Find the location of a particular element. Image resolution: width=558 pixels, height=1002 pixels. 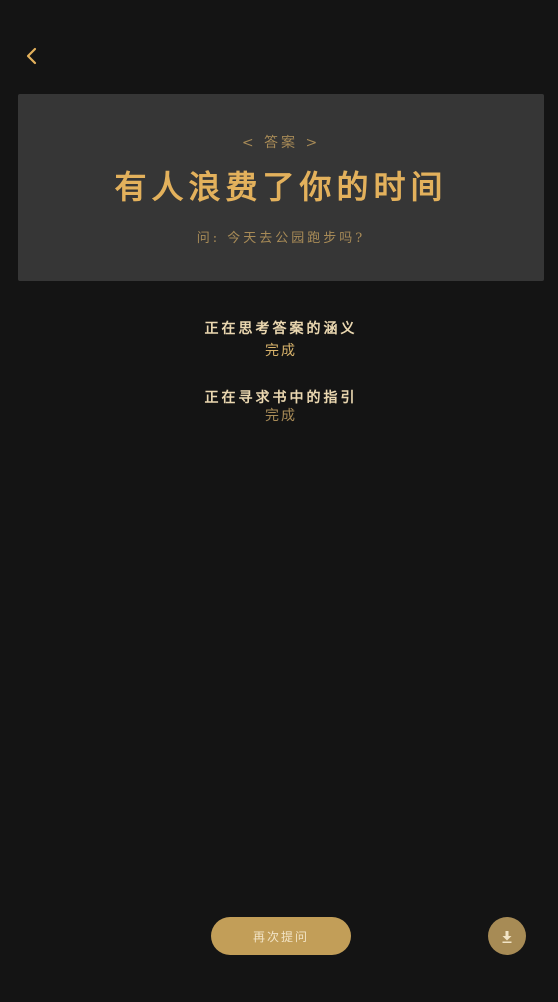

answer-text: 有人浪费了你的时间 is located at coordinates (281, 187).